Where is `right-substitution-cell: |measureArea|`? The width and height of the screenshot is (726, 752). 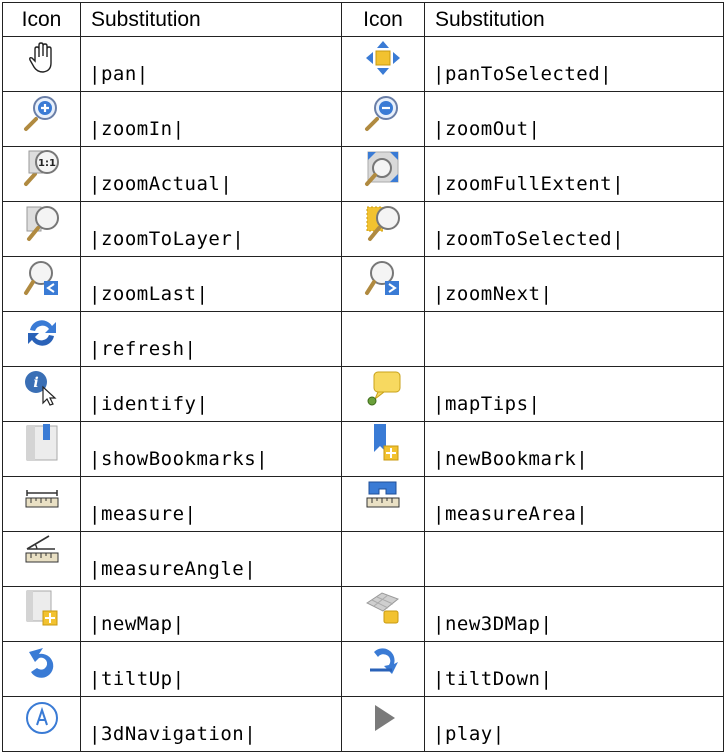 right-substitution-cell: |measureArea| is located at coordinates (574, 504).